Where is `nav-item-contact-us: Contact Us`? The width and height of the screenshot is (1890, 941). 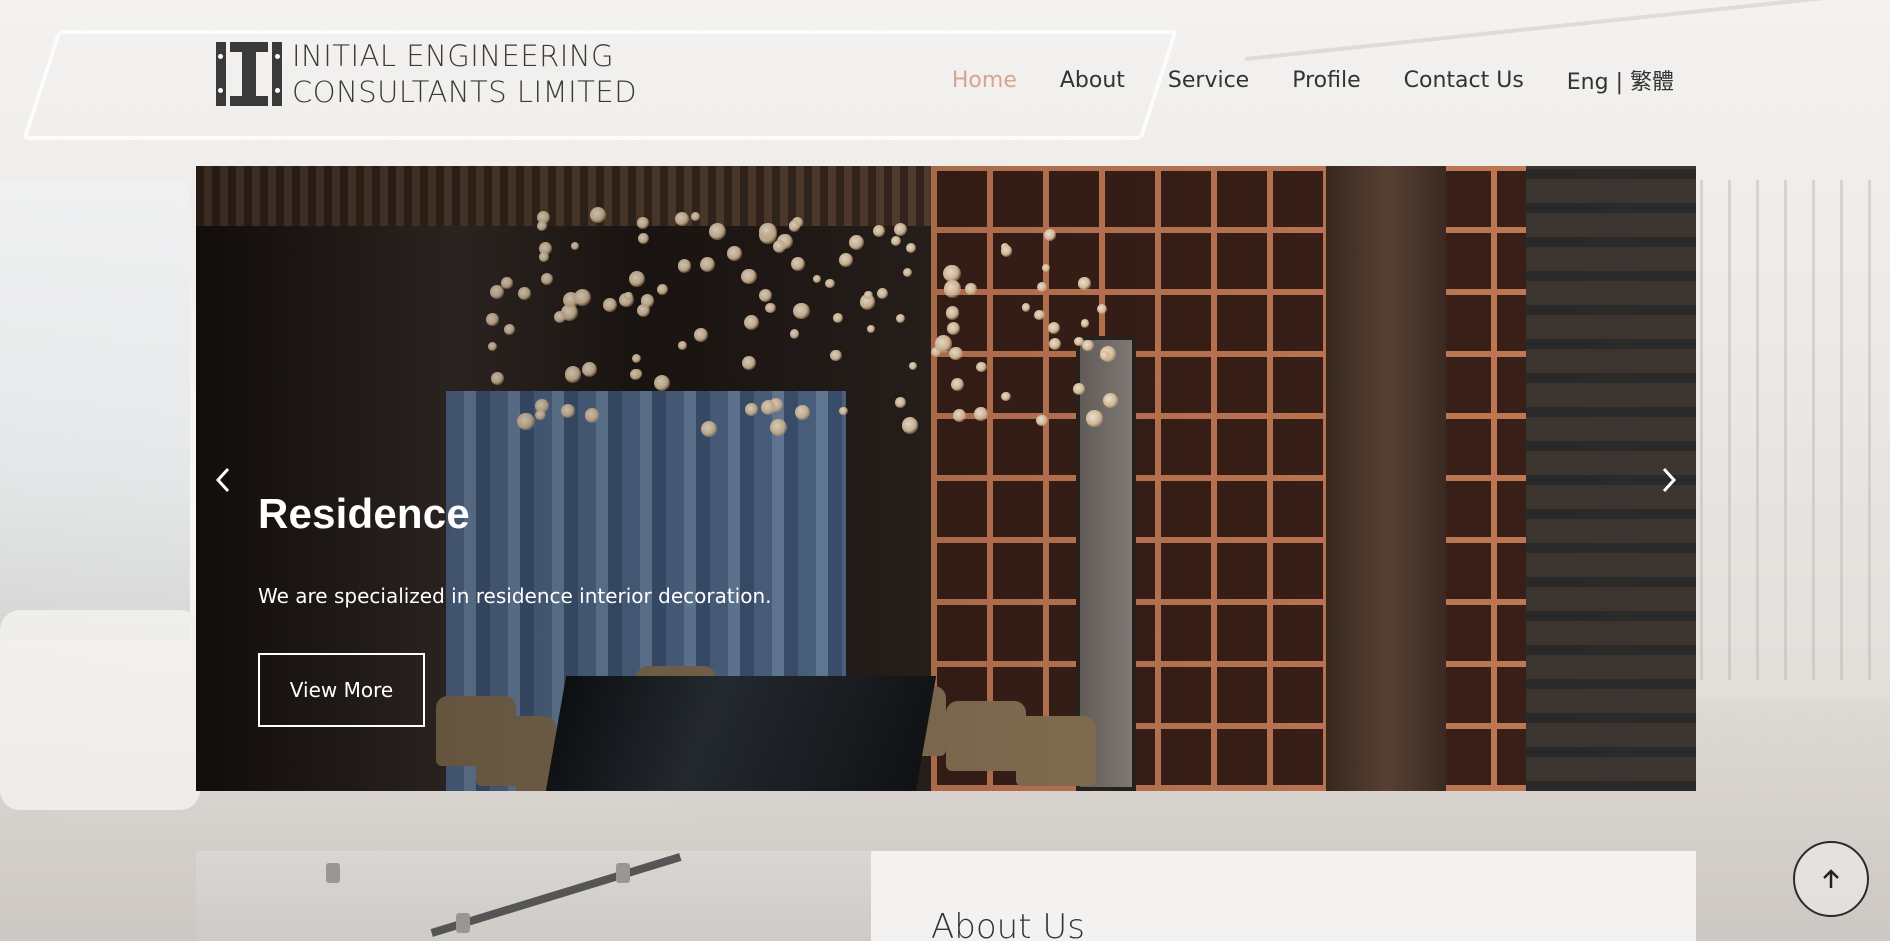 nav-item-contact-us: Contact Us is located at coordinates (1464, 80).